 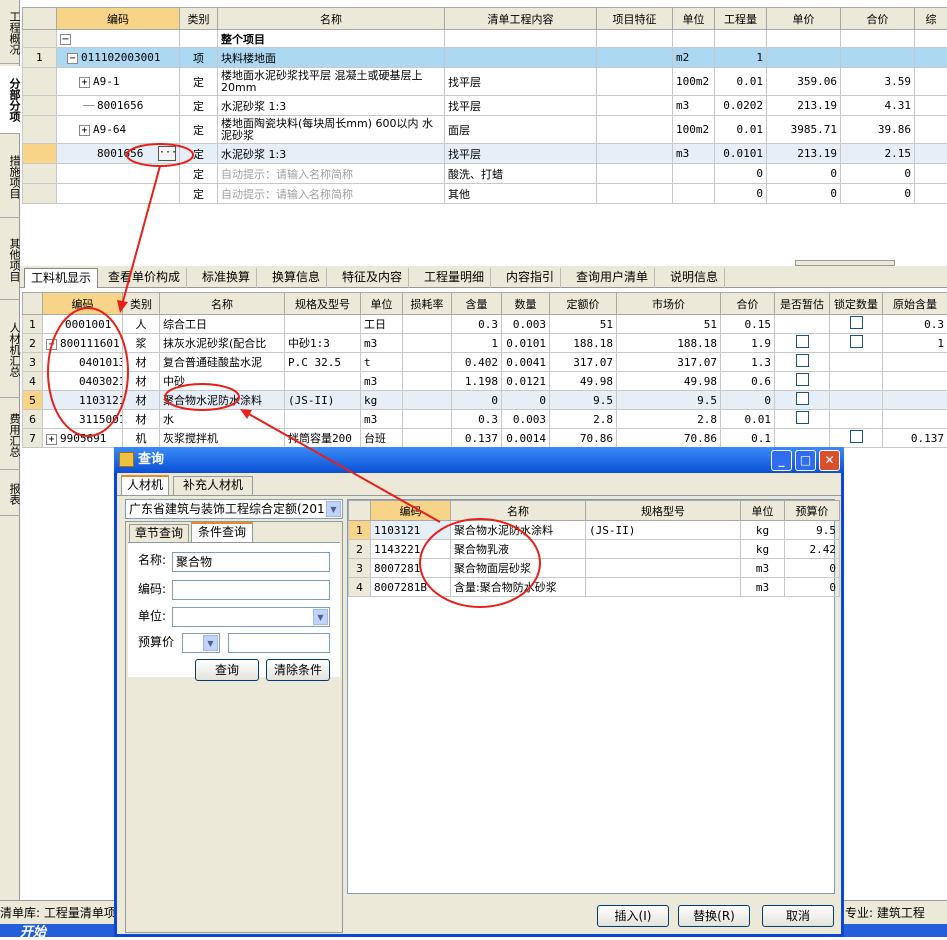 I want to click on side-tab-cost-summary: 费用汇总, so click(x=10, y=435).